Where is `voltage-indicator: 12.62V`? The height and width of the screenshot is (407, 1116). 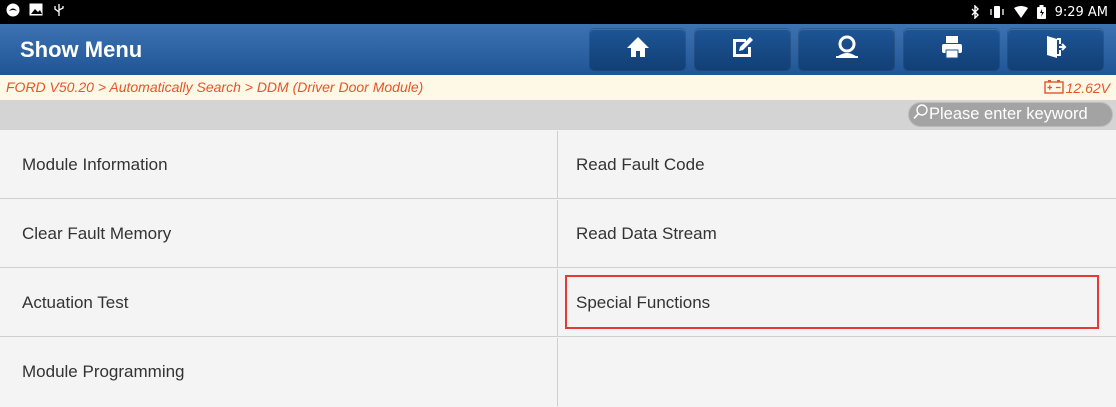 voltage-indicator: 12.62V is located at coordinates (1076, 87).